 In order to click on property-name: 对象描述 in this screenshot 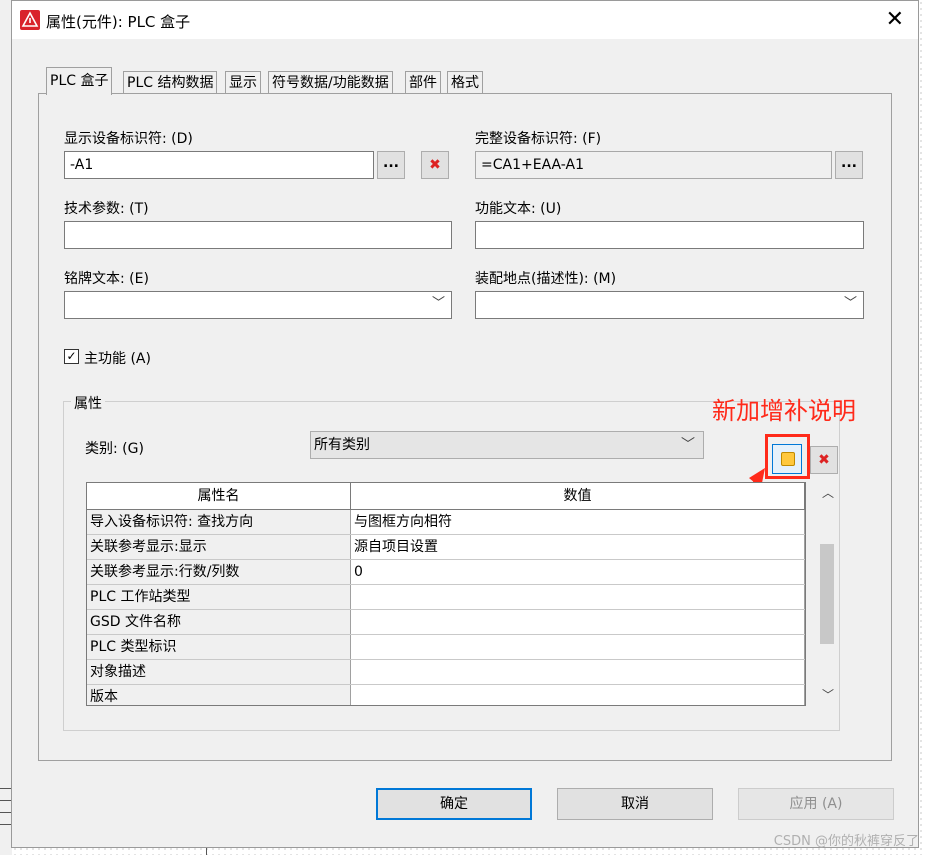, I will do `click(219, 672)`.